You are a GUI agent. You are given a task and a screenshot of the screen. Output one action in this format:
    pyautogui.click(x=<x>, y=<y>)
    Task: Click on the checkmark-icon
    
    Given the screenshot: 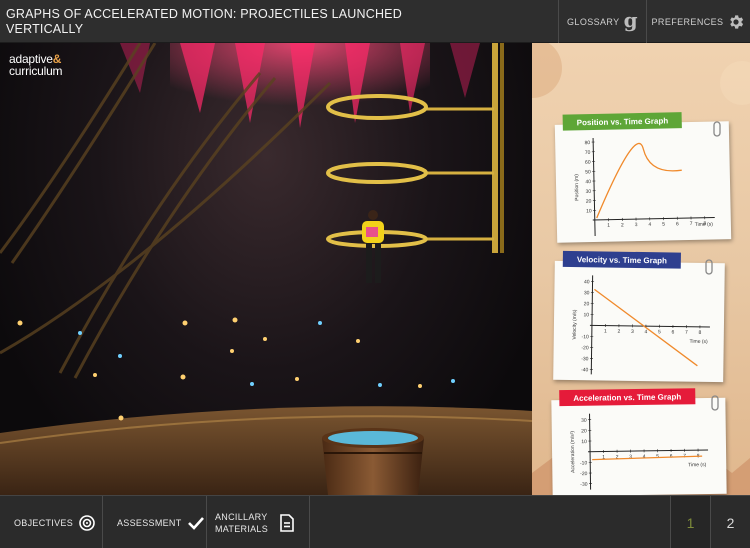 What is the action you would take?
    pyautogui.click(x=195, y=523)
    